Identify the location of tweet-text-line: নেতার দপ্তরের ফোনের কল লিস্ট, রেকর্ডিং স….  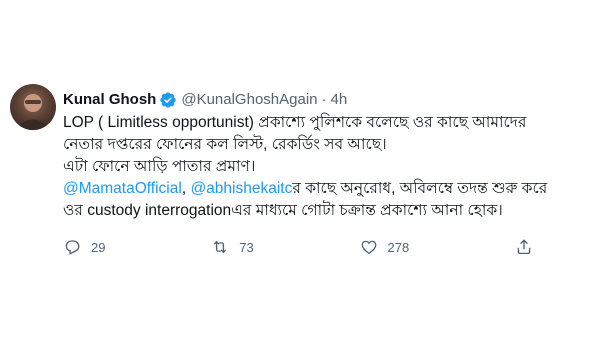
(225, 144).